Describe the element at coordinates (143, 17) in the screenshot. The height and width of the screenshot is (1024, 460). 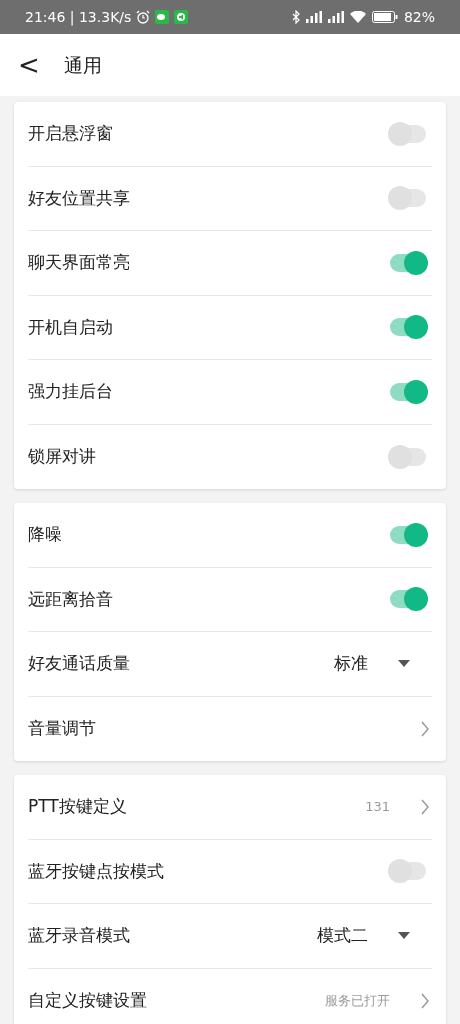
I see `alarm-icon` at that location.